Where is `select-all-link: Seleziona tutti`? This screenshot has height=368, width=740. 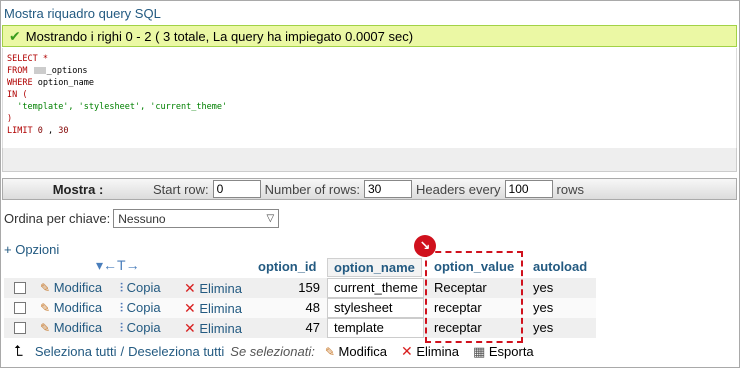
select-all-link: Seleziona tutti is located at coordinates (76, 351).